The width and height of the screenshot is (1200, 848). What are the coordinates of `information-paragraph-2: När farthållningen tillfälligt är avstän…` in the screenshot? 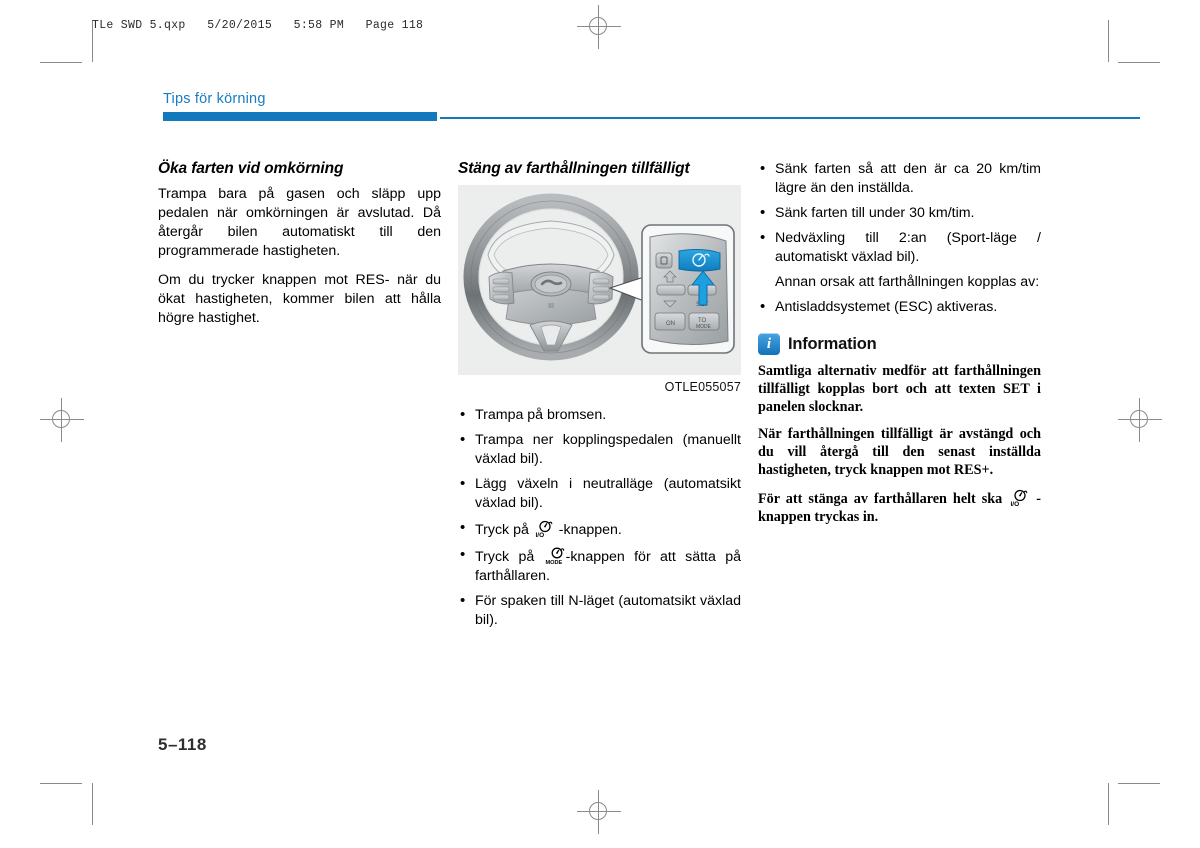 It's located at (899, 452).